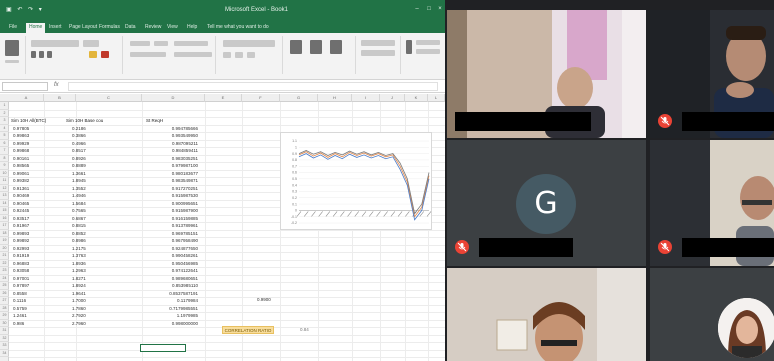 Image resolution: width=774 pixels, height=361 pixels. What do you see at coordinates (4, 248) in the screenshot?
I see `row-header: 20` at bounding box center [4, 248].